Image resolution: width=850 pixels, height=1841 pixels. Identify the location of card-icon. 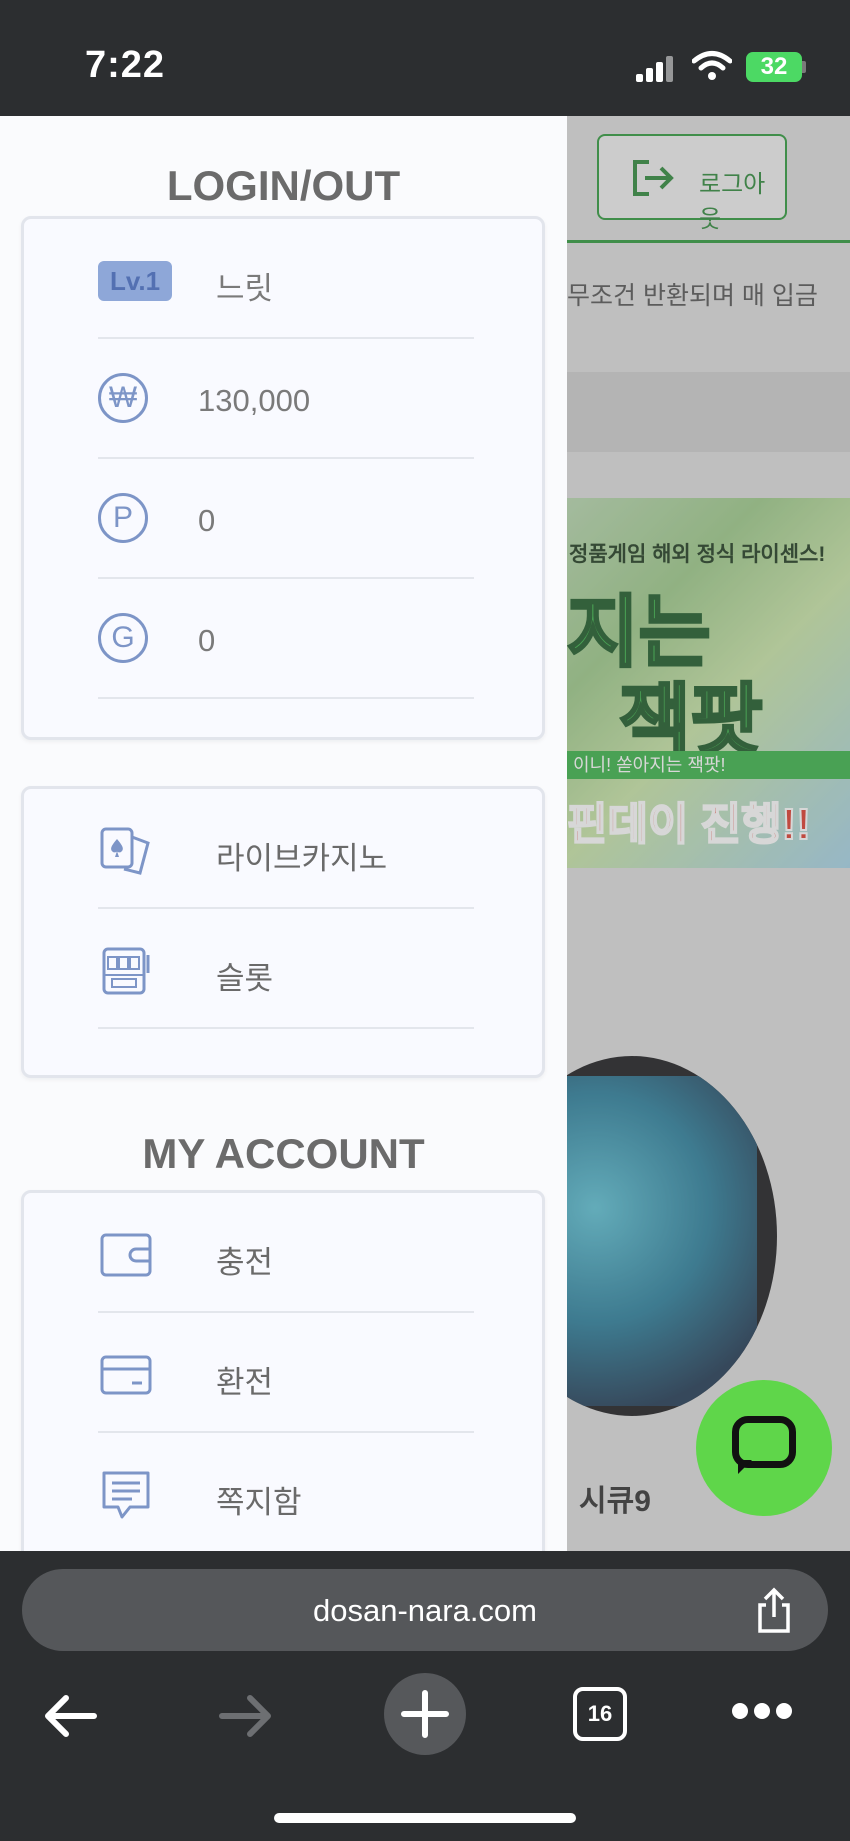
(126, 1375).